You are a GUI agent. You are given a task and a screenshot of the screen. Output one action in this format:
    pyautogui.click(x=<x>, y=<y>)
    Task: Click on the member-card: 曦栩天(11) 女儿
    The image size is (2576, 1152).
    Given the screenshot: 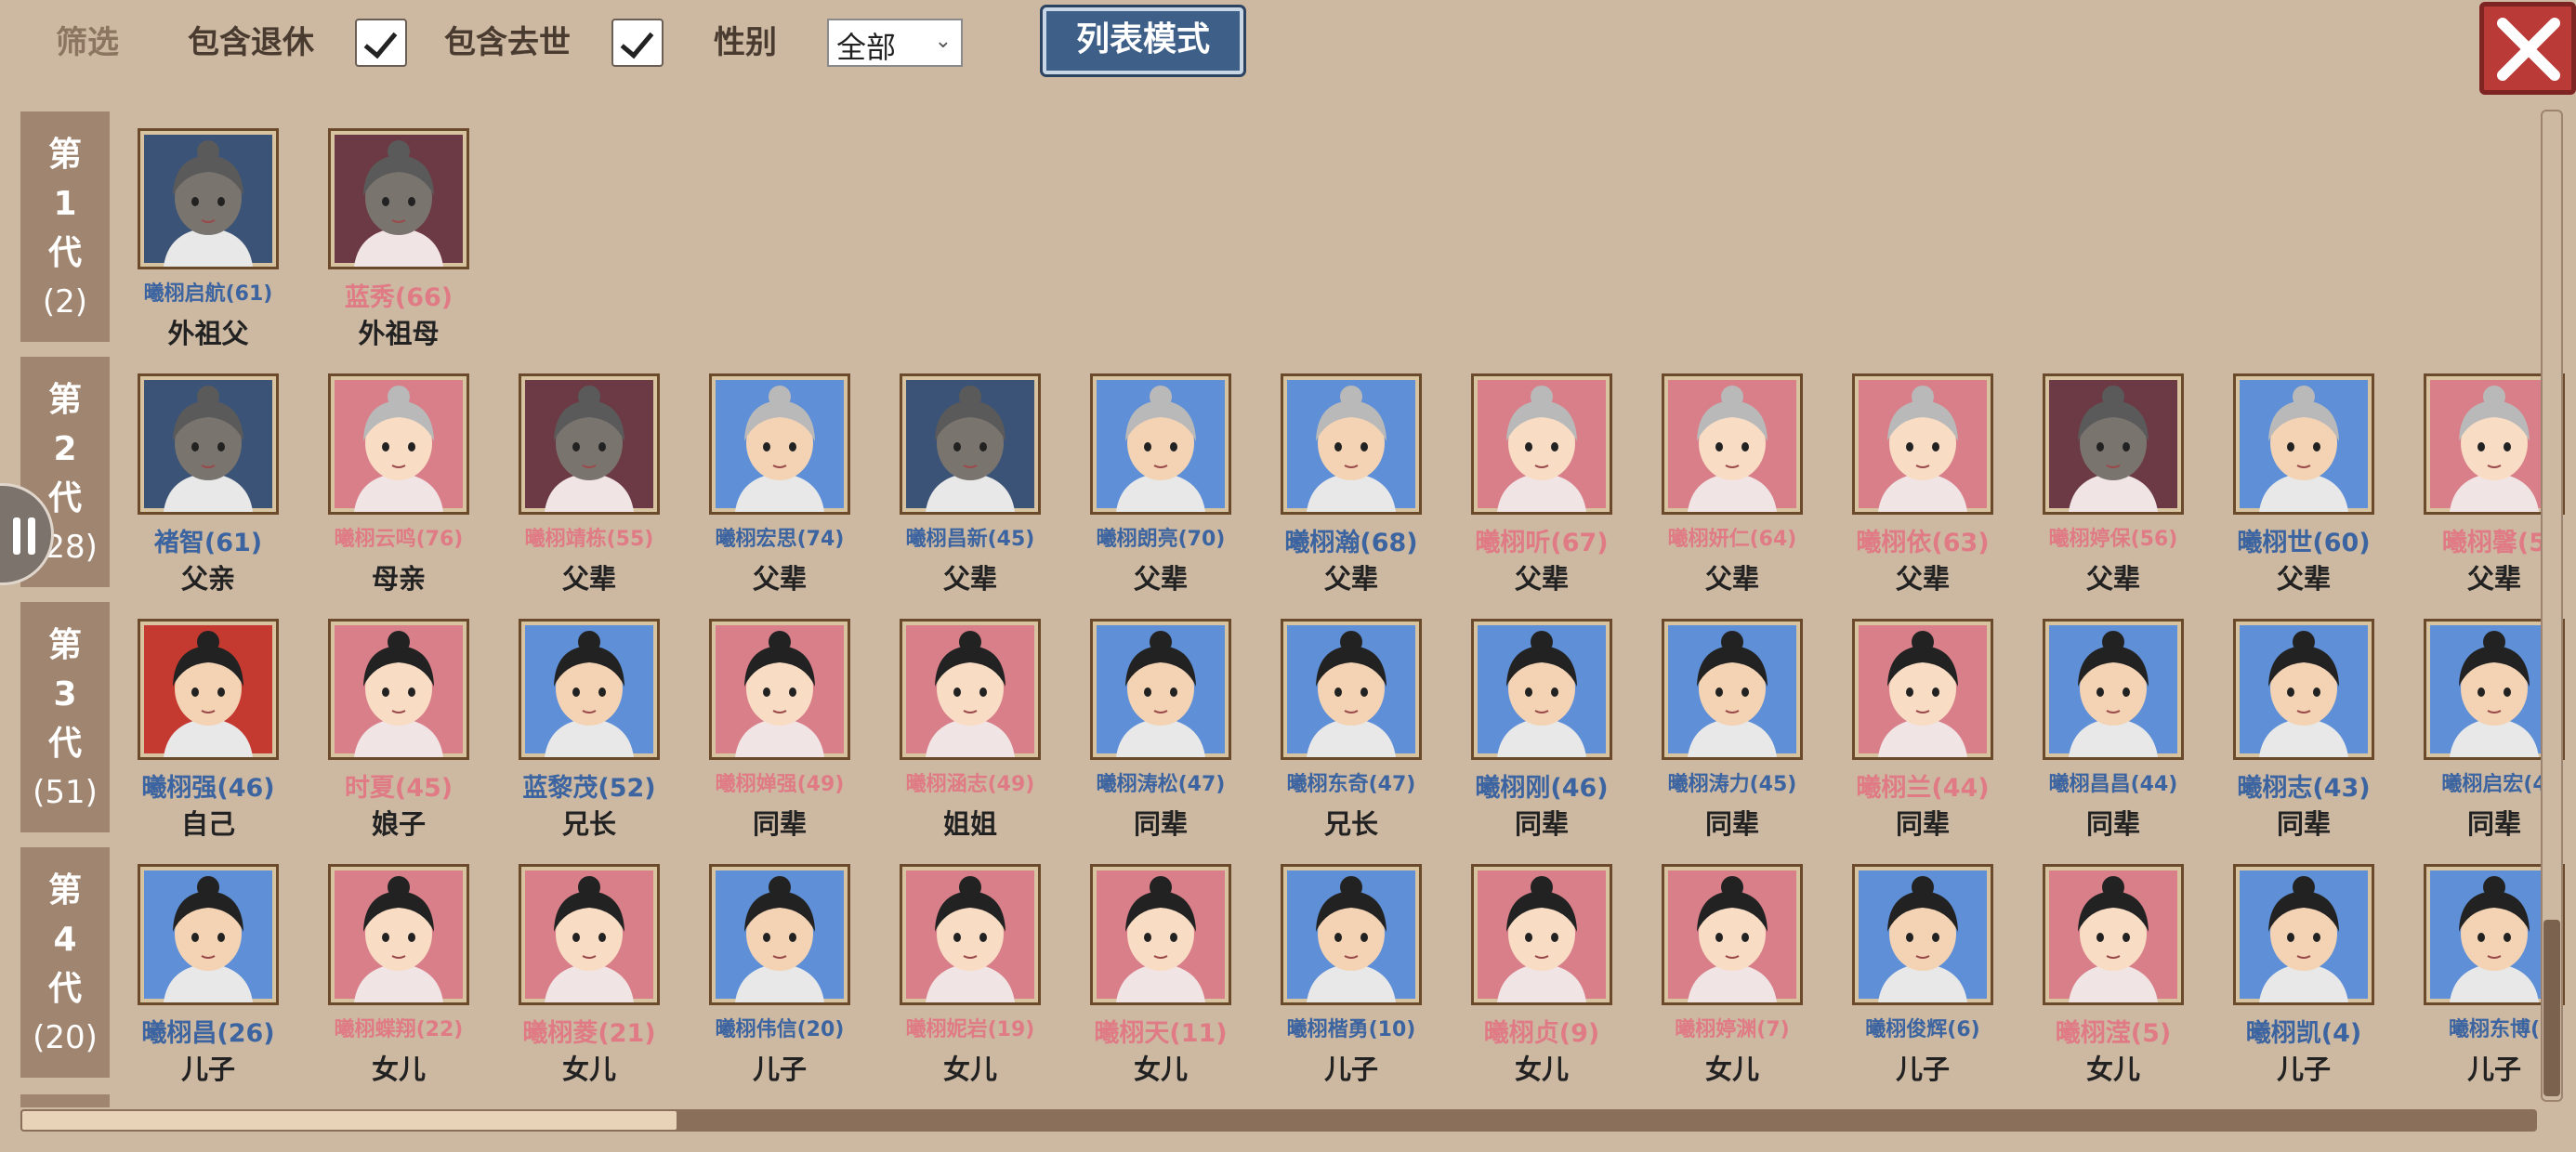 What is the action you would take?
    pyautogui.click(x=1161, y=975)
    